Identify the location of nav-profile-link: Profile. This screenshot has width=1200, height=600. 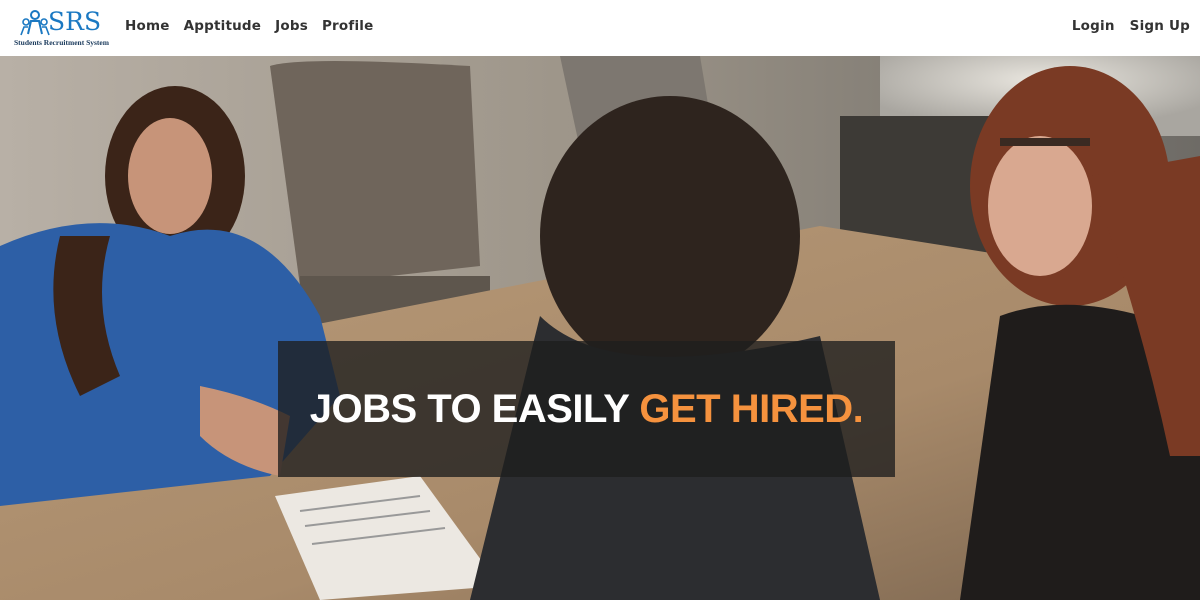
(348, 26).